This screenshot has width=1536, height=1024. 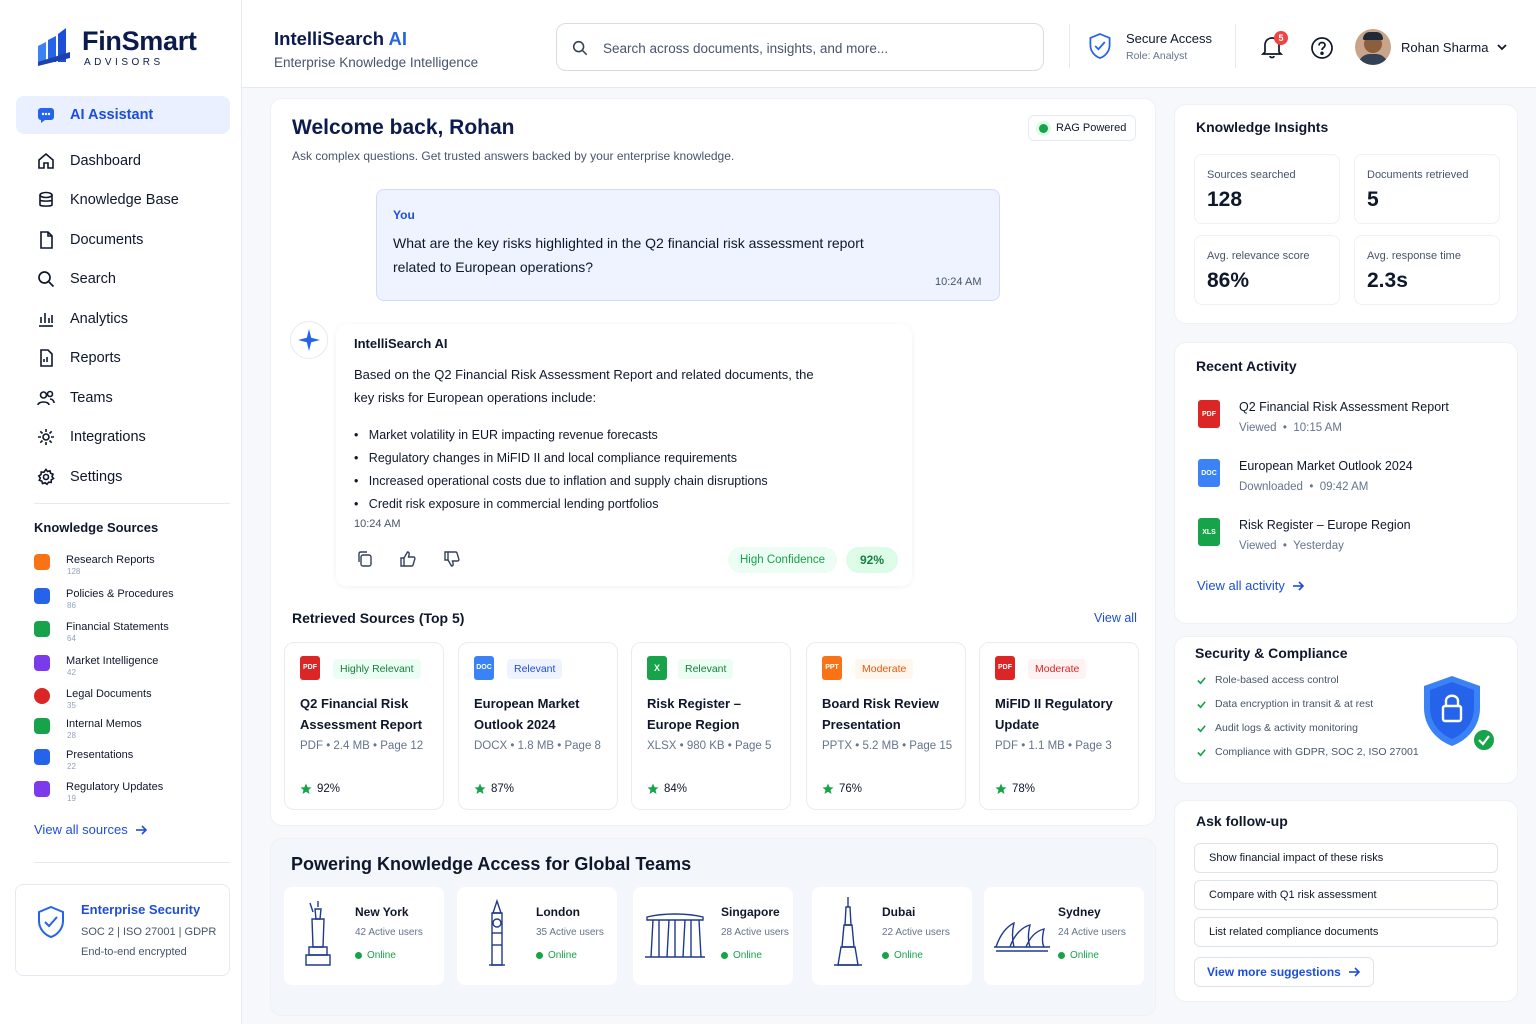 What do you see at coordinates (872, 560) in the screenshot?
I see `confidence-score: 92%` at bounding box center [872, 560].